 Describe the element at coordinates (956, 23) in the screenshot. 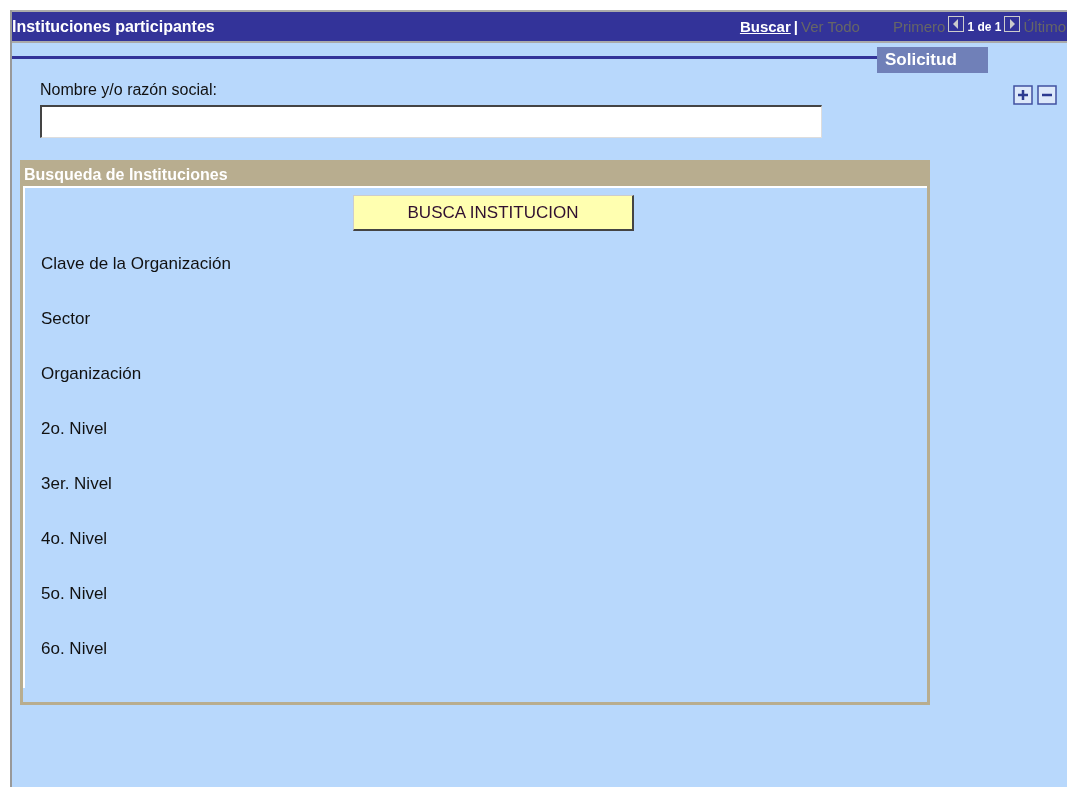

I see `previous-icon` at that location.